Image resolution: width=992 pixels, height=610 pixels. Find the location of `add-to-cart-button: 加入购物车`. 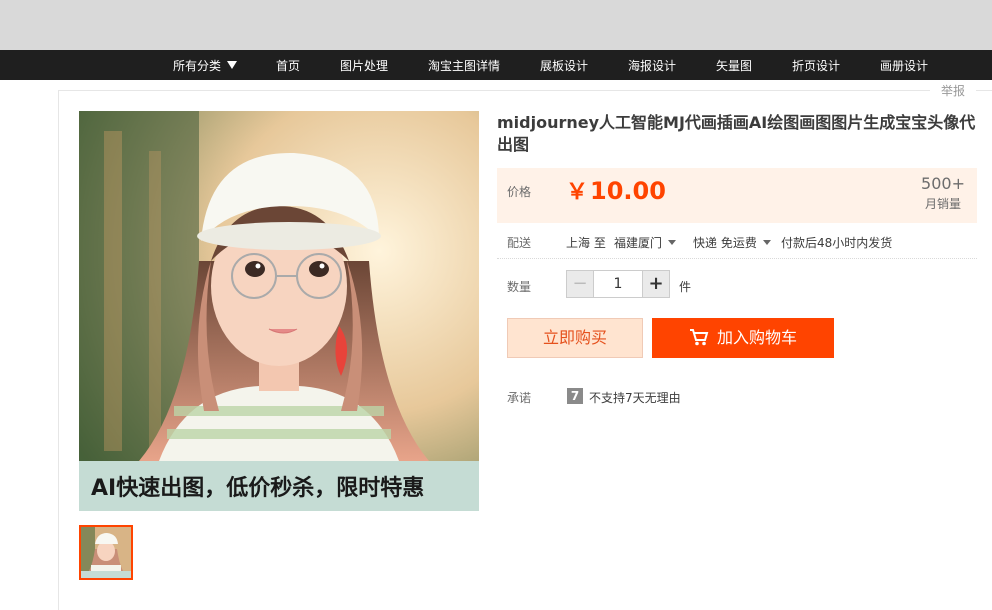

add-to-cart-button: 加入购物车 is located at coordinates (743, 338).